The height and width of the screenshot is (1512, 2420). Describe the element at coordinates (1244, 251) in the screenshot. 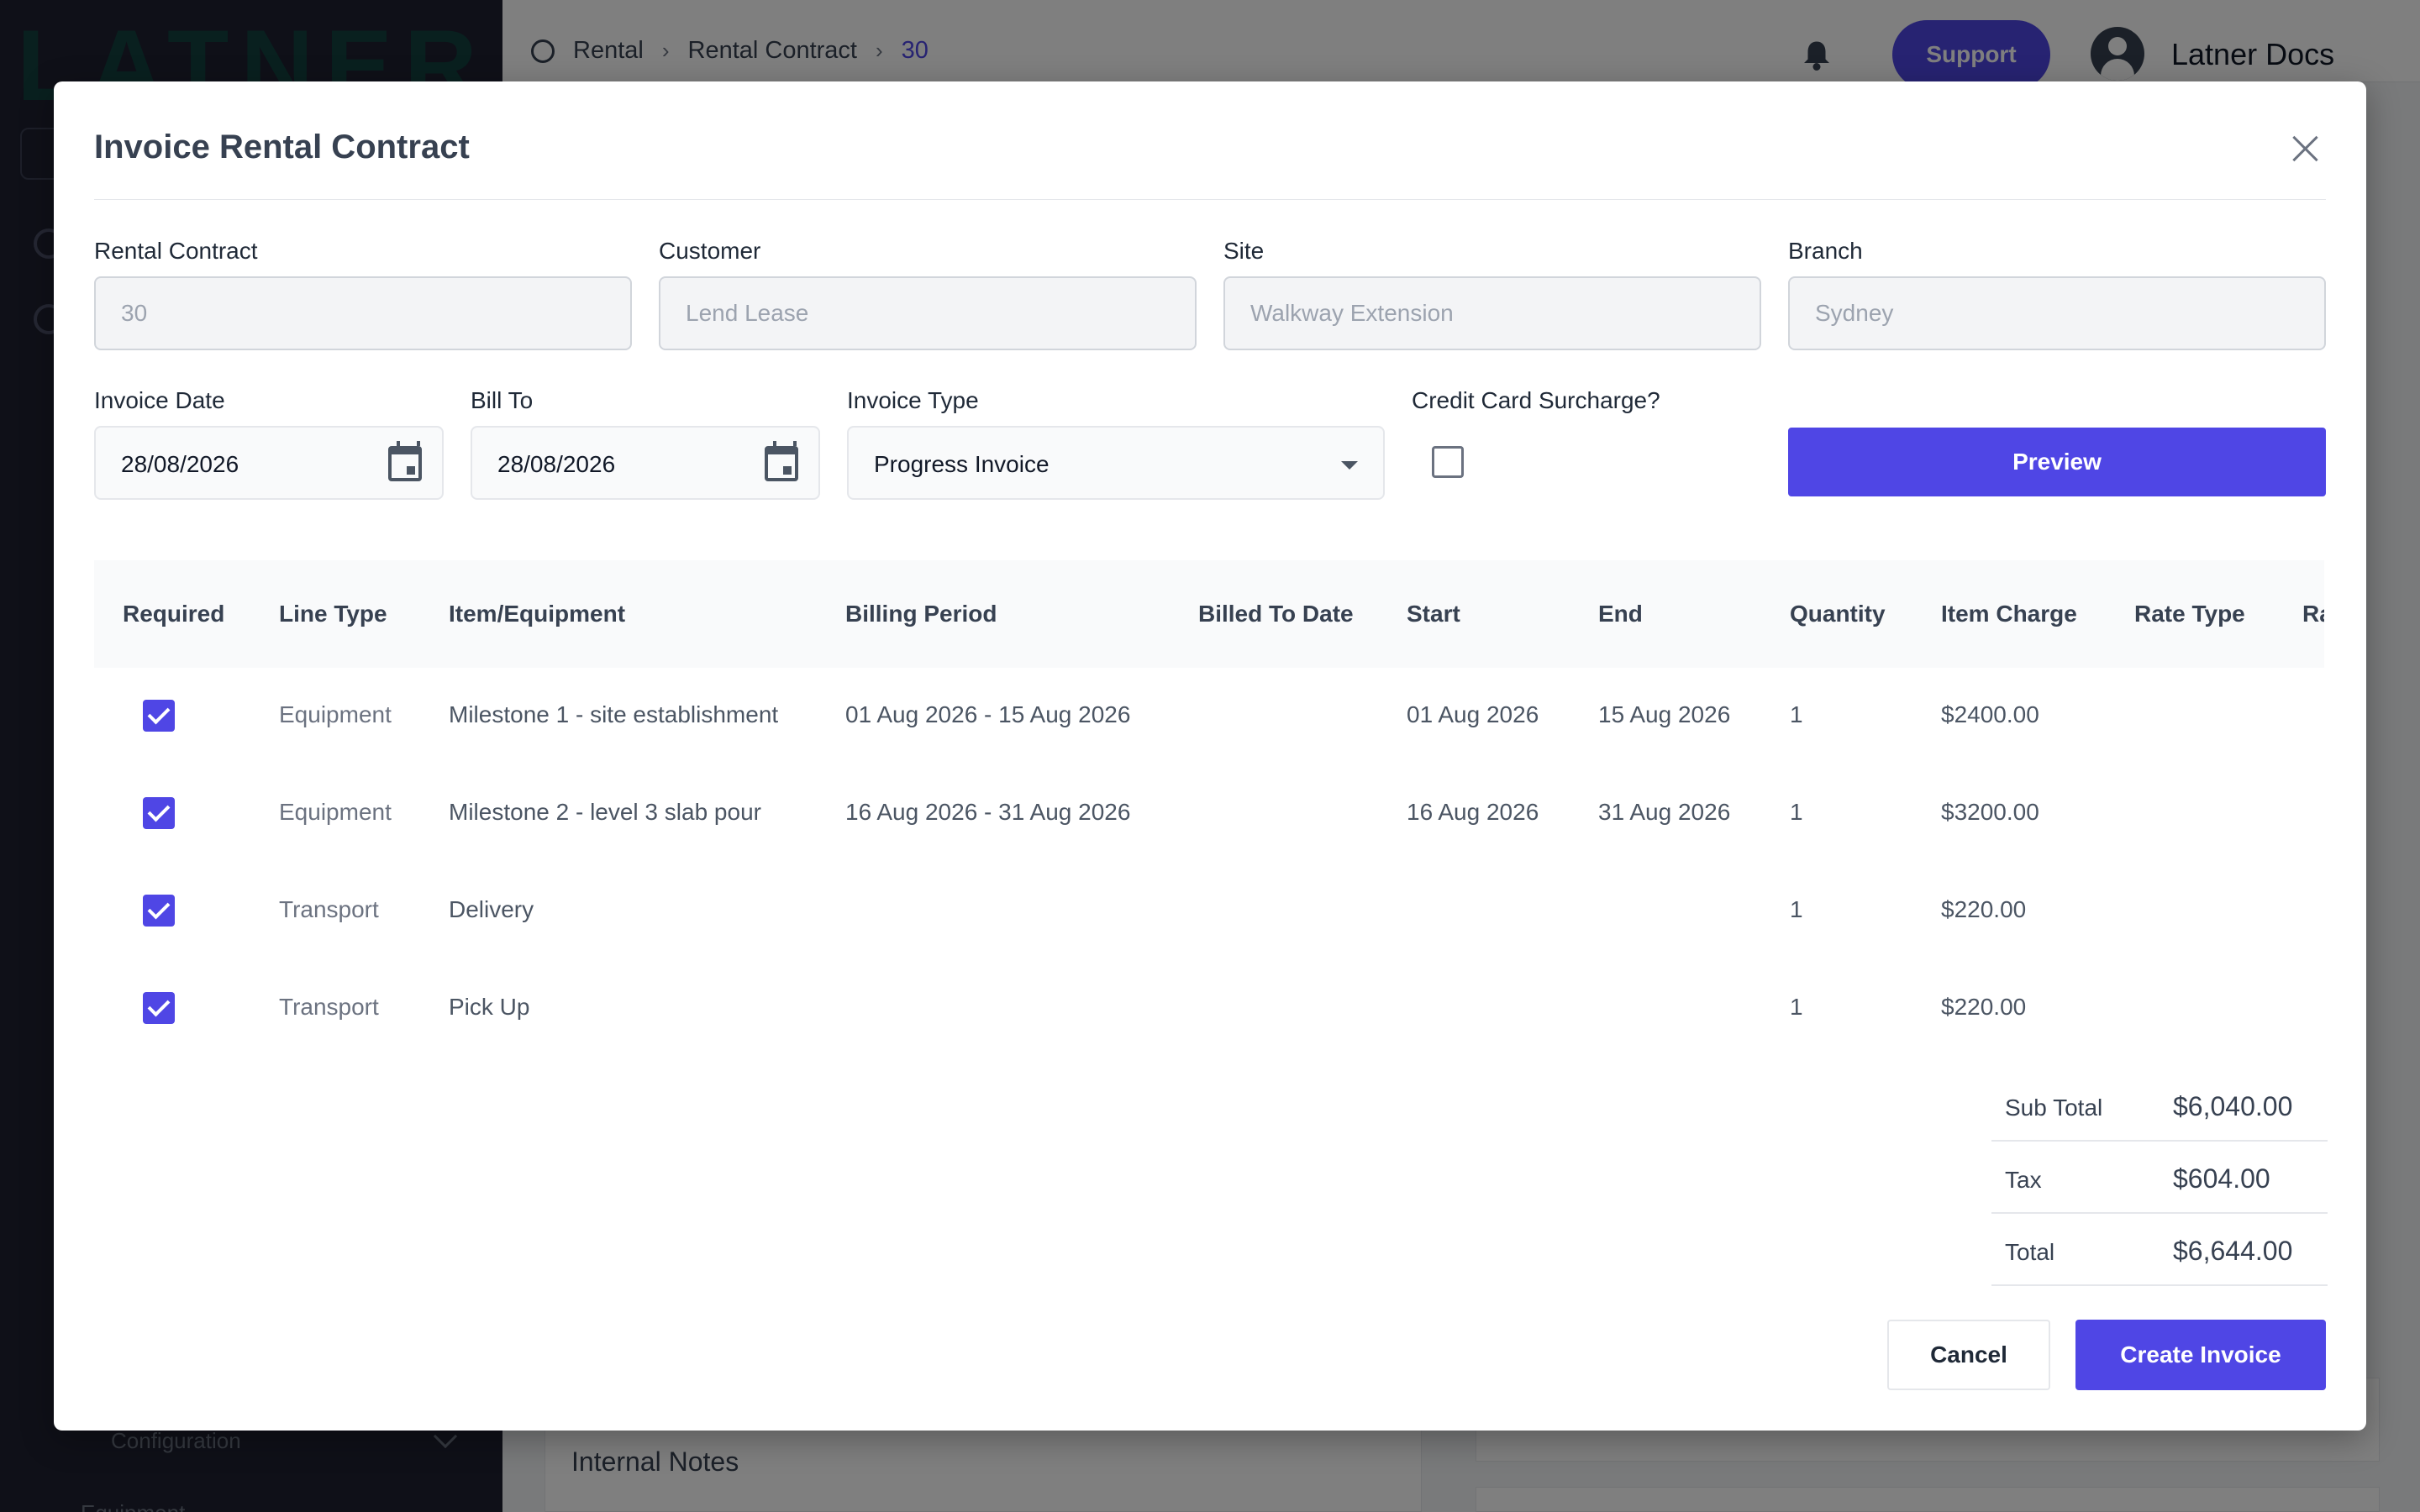

I see `site-label: Site` at that location.